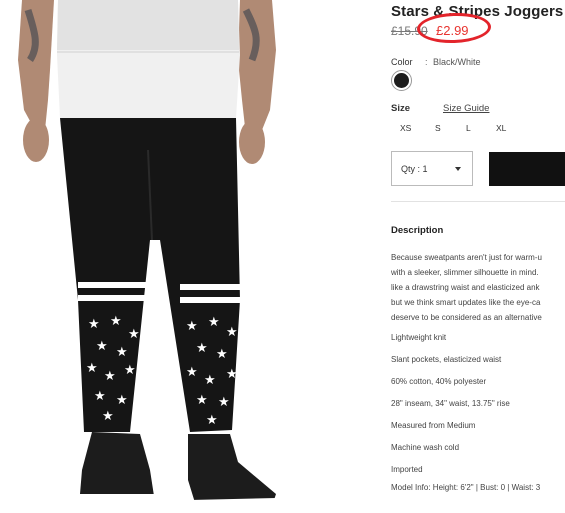  What do you see at coordinates (417, 230) in the screenshot?
I see `description-title: Description` at bounding box center [417, 230].